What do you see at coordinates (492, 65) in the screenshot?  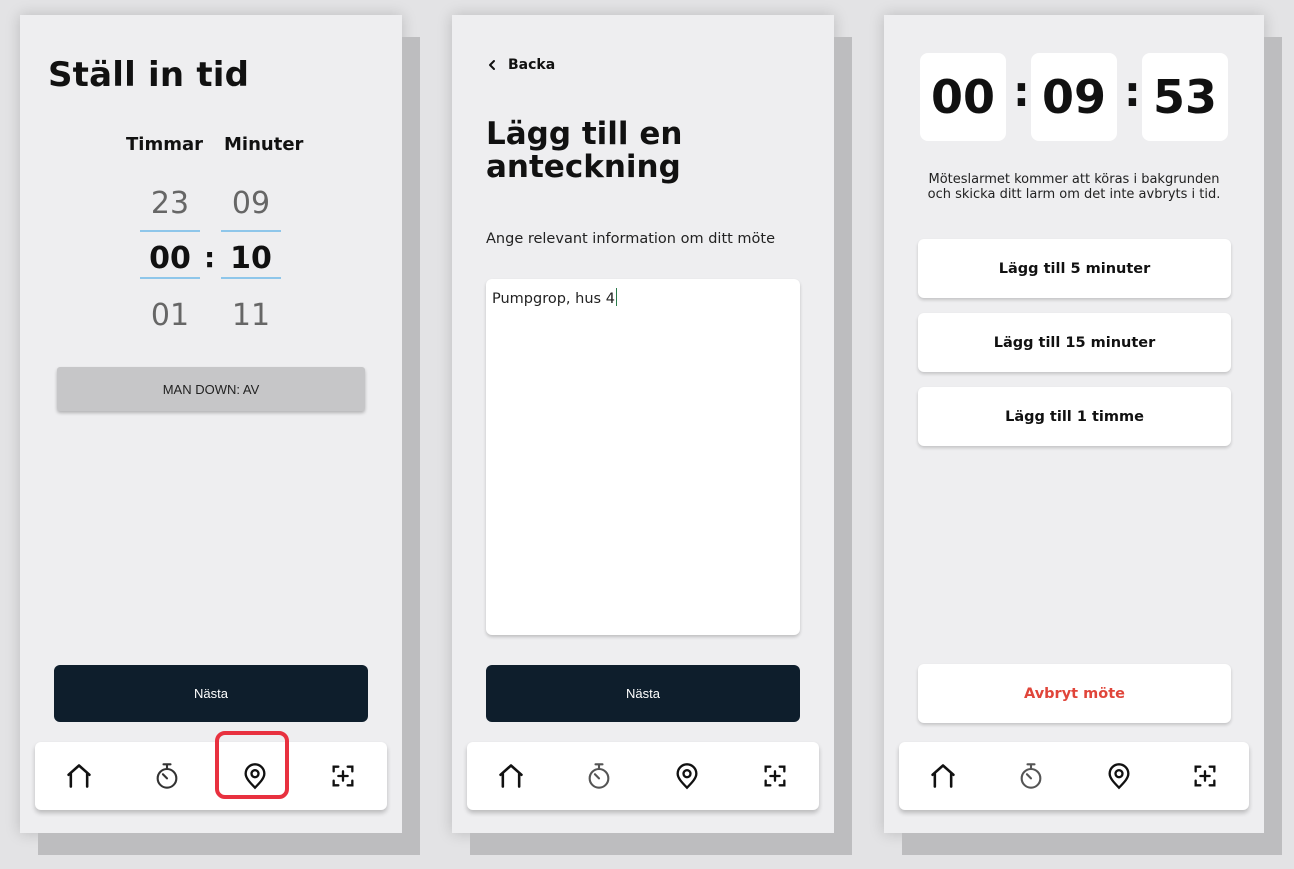 I see `chevron-left-icon` at bounding box center [492, 65].